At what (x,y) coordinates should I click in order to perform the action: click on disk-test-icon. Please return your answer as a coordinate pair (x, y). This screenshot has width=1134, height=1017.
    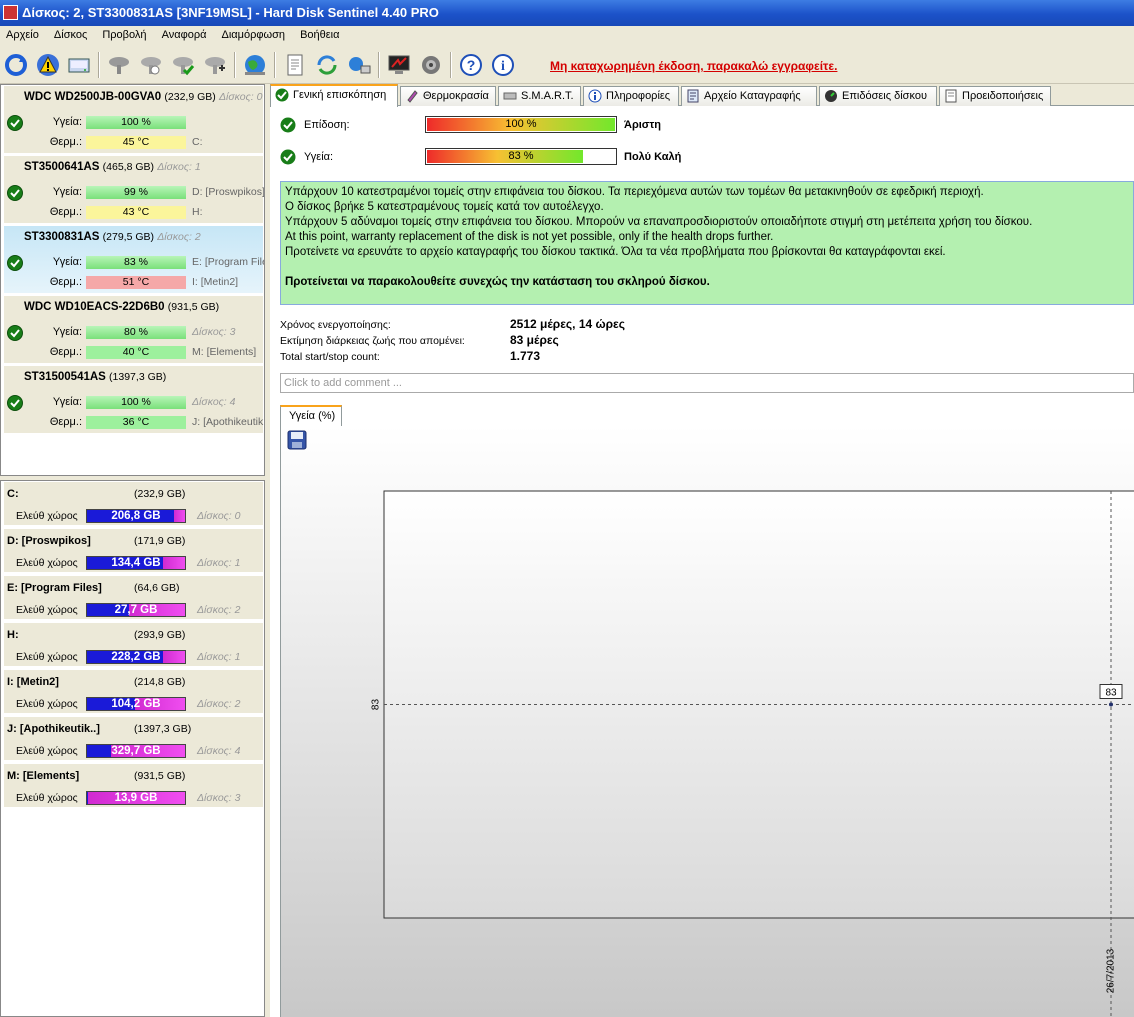
    Looking at the image, I should click on (119, 65).